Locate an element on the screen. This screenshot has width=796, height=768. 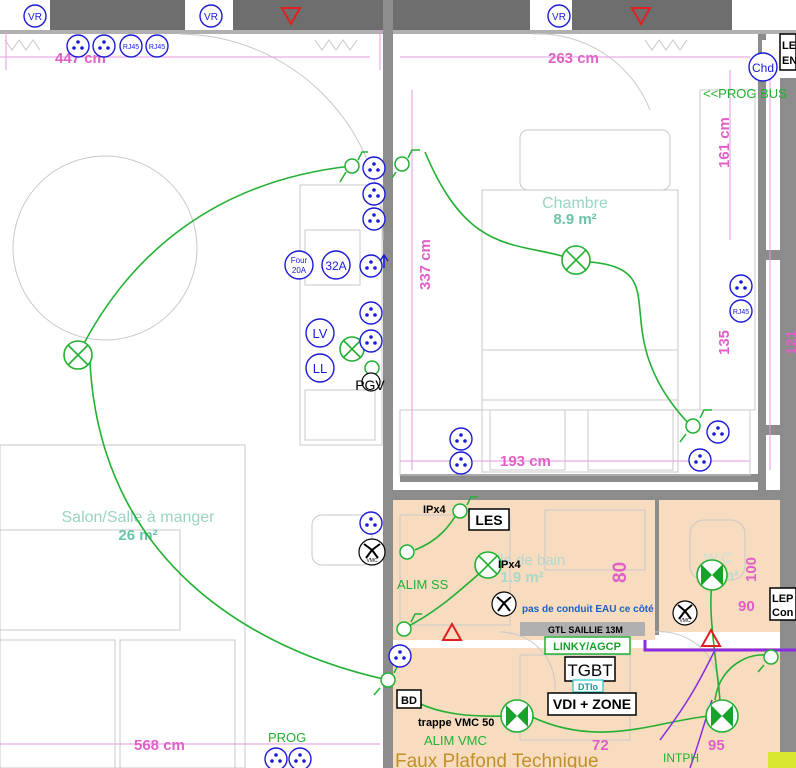
gtl-label: GTL SAILLIE 13M is located at coordinates (585, 630).